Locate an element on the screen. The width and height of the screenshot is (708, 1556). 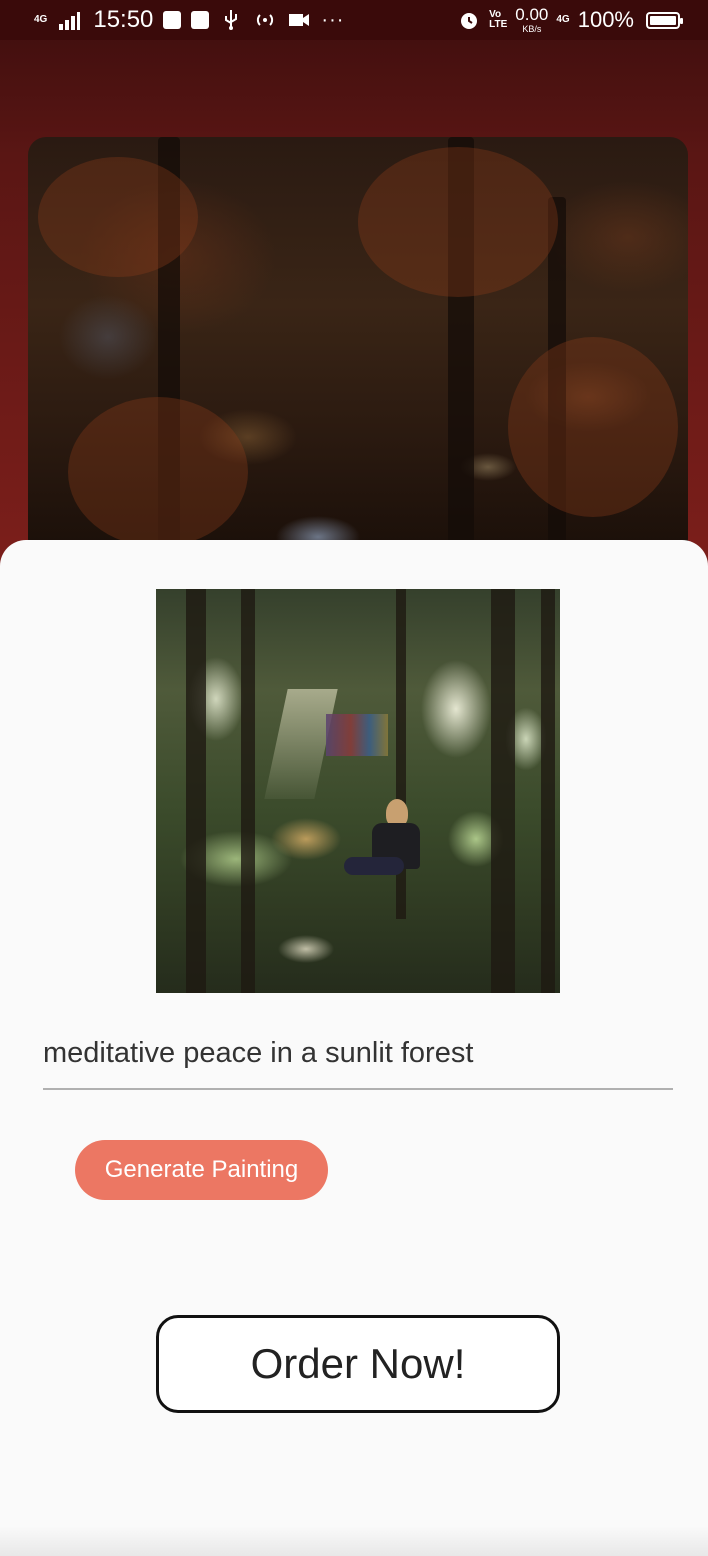
battery-icon is located at coordinates (664, 20).